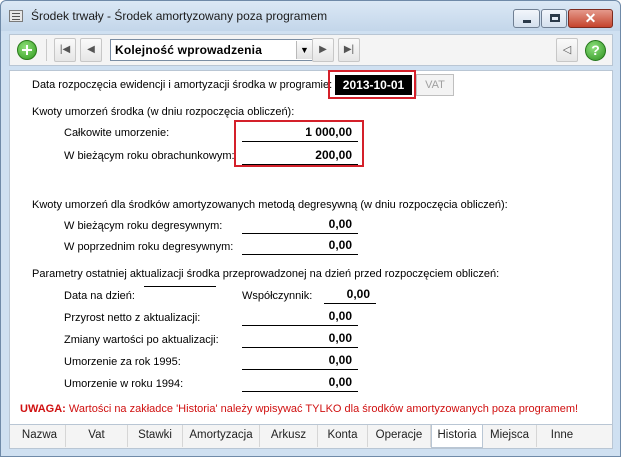  What do you see at coordinates (122, 362) in the screenshot?
I see `depreciation-1995-label: Umorzenie za rok 1995:` at bounding box center [122, 362].